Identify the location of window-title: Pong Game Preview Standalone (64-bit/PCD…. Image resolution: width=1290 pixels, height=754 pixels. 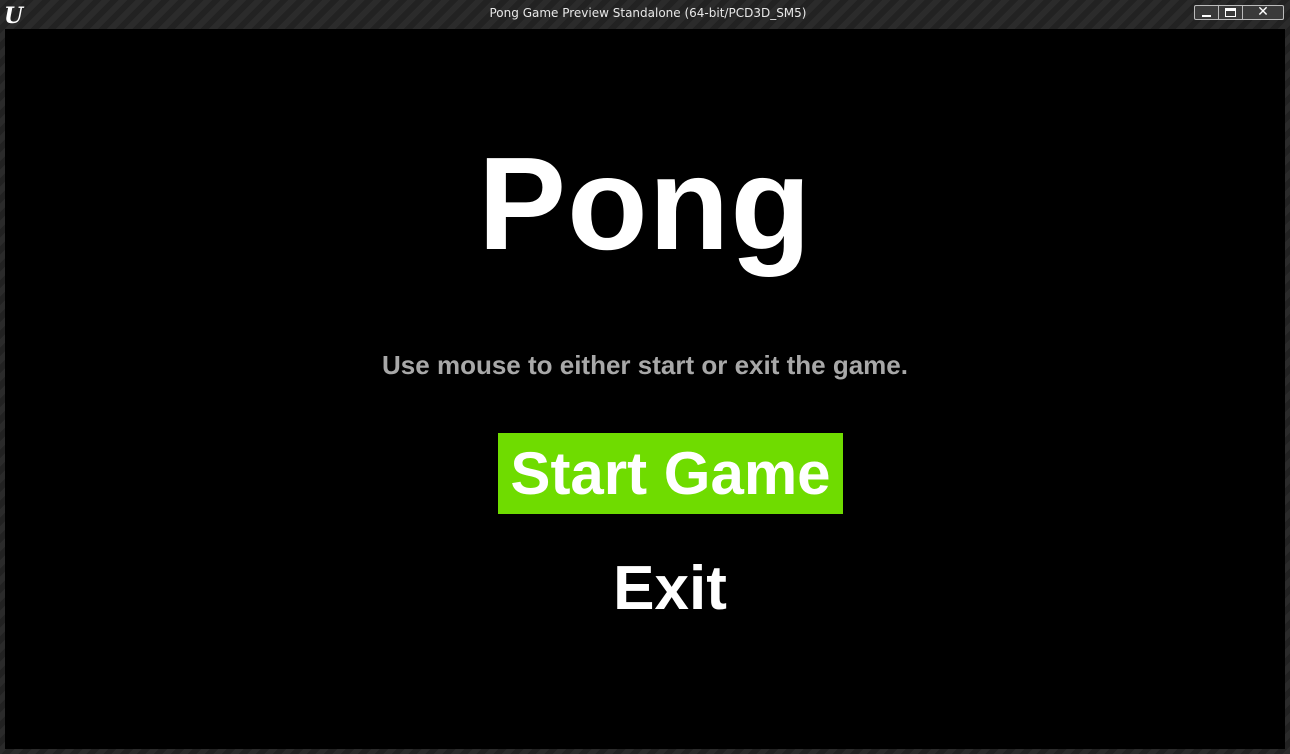
(648, 13).